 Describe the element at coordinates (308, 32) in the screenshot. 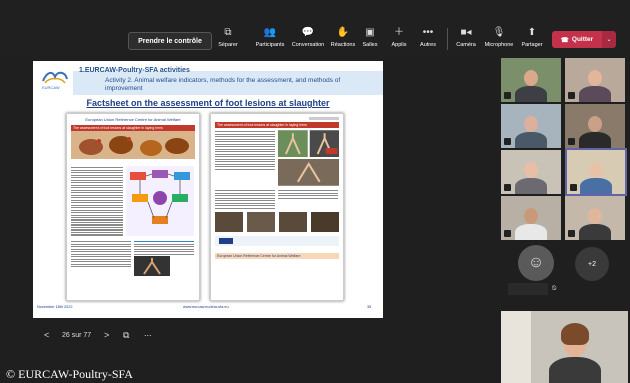

I see `chat-icon: 💬` at that location.